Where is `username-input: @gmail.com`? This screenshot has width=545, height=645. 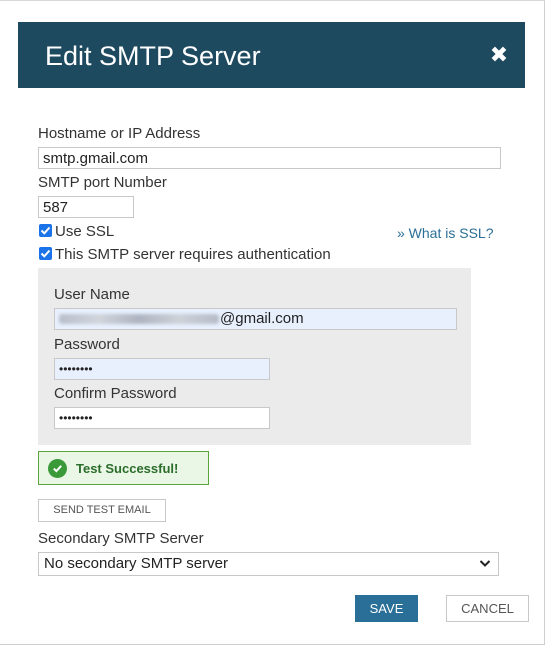 username-input: @gmail.com is located at coordinates (255, 319).